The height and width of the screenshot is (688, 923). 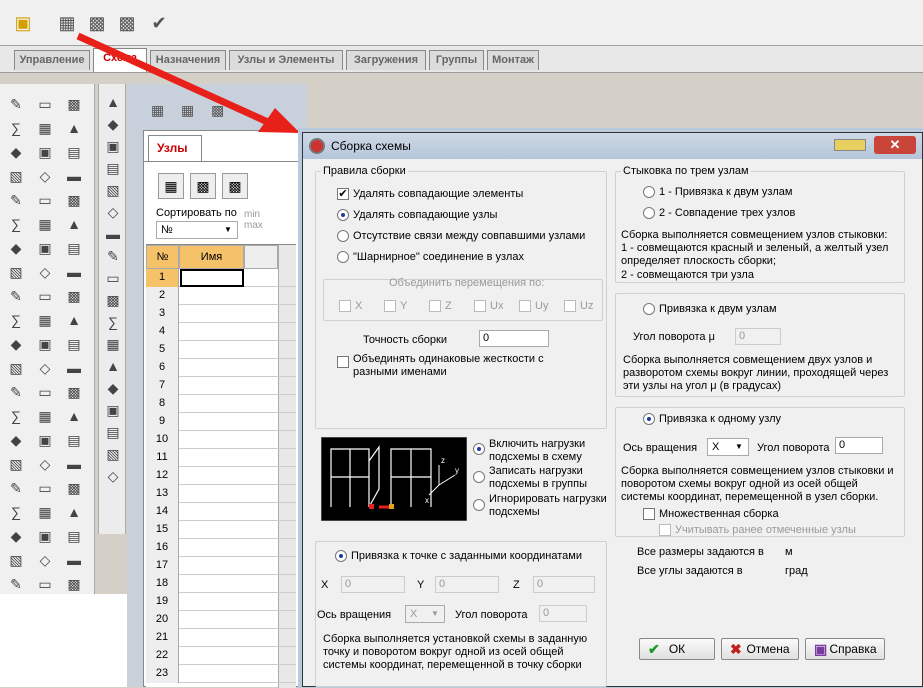 I want to click on merge-title: Объединить перемещения по:, so click(x=467, y=283).